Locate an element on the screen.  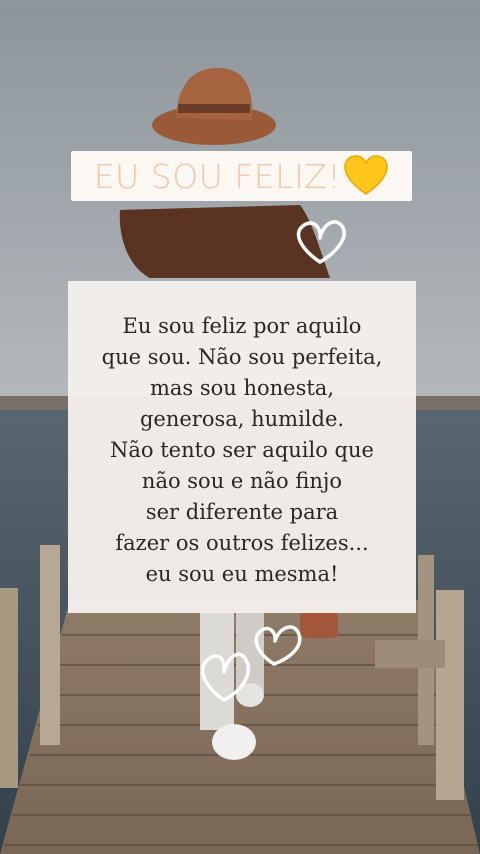
title-text: EU SOU FELIZ! is located at coordinates (217, 176).